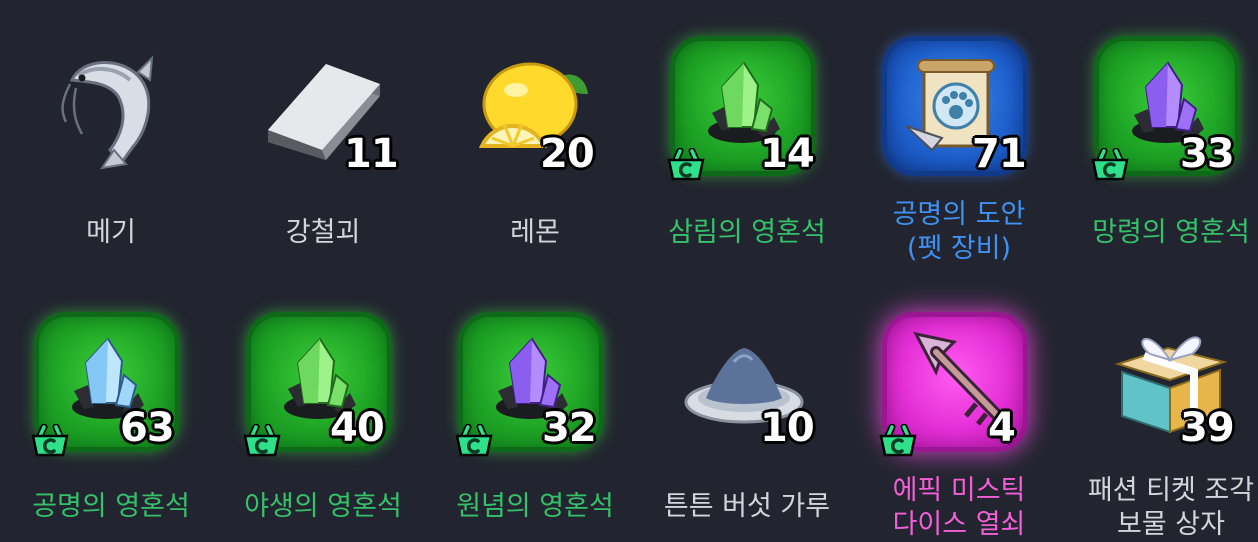 Image resolution: width=1258 pixels, height=542 pixels. I want to click on item-slot-mystic-dice-key: 4 에픽 미스틱 다이스 열쇠, so click(960, 424).